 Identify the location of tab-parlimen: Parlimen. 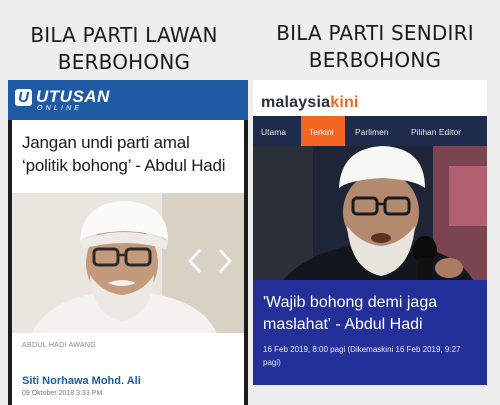
(372, 131).